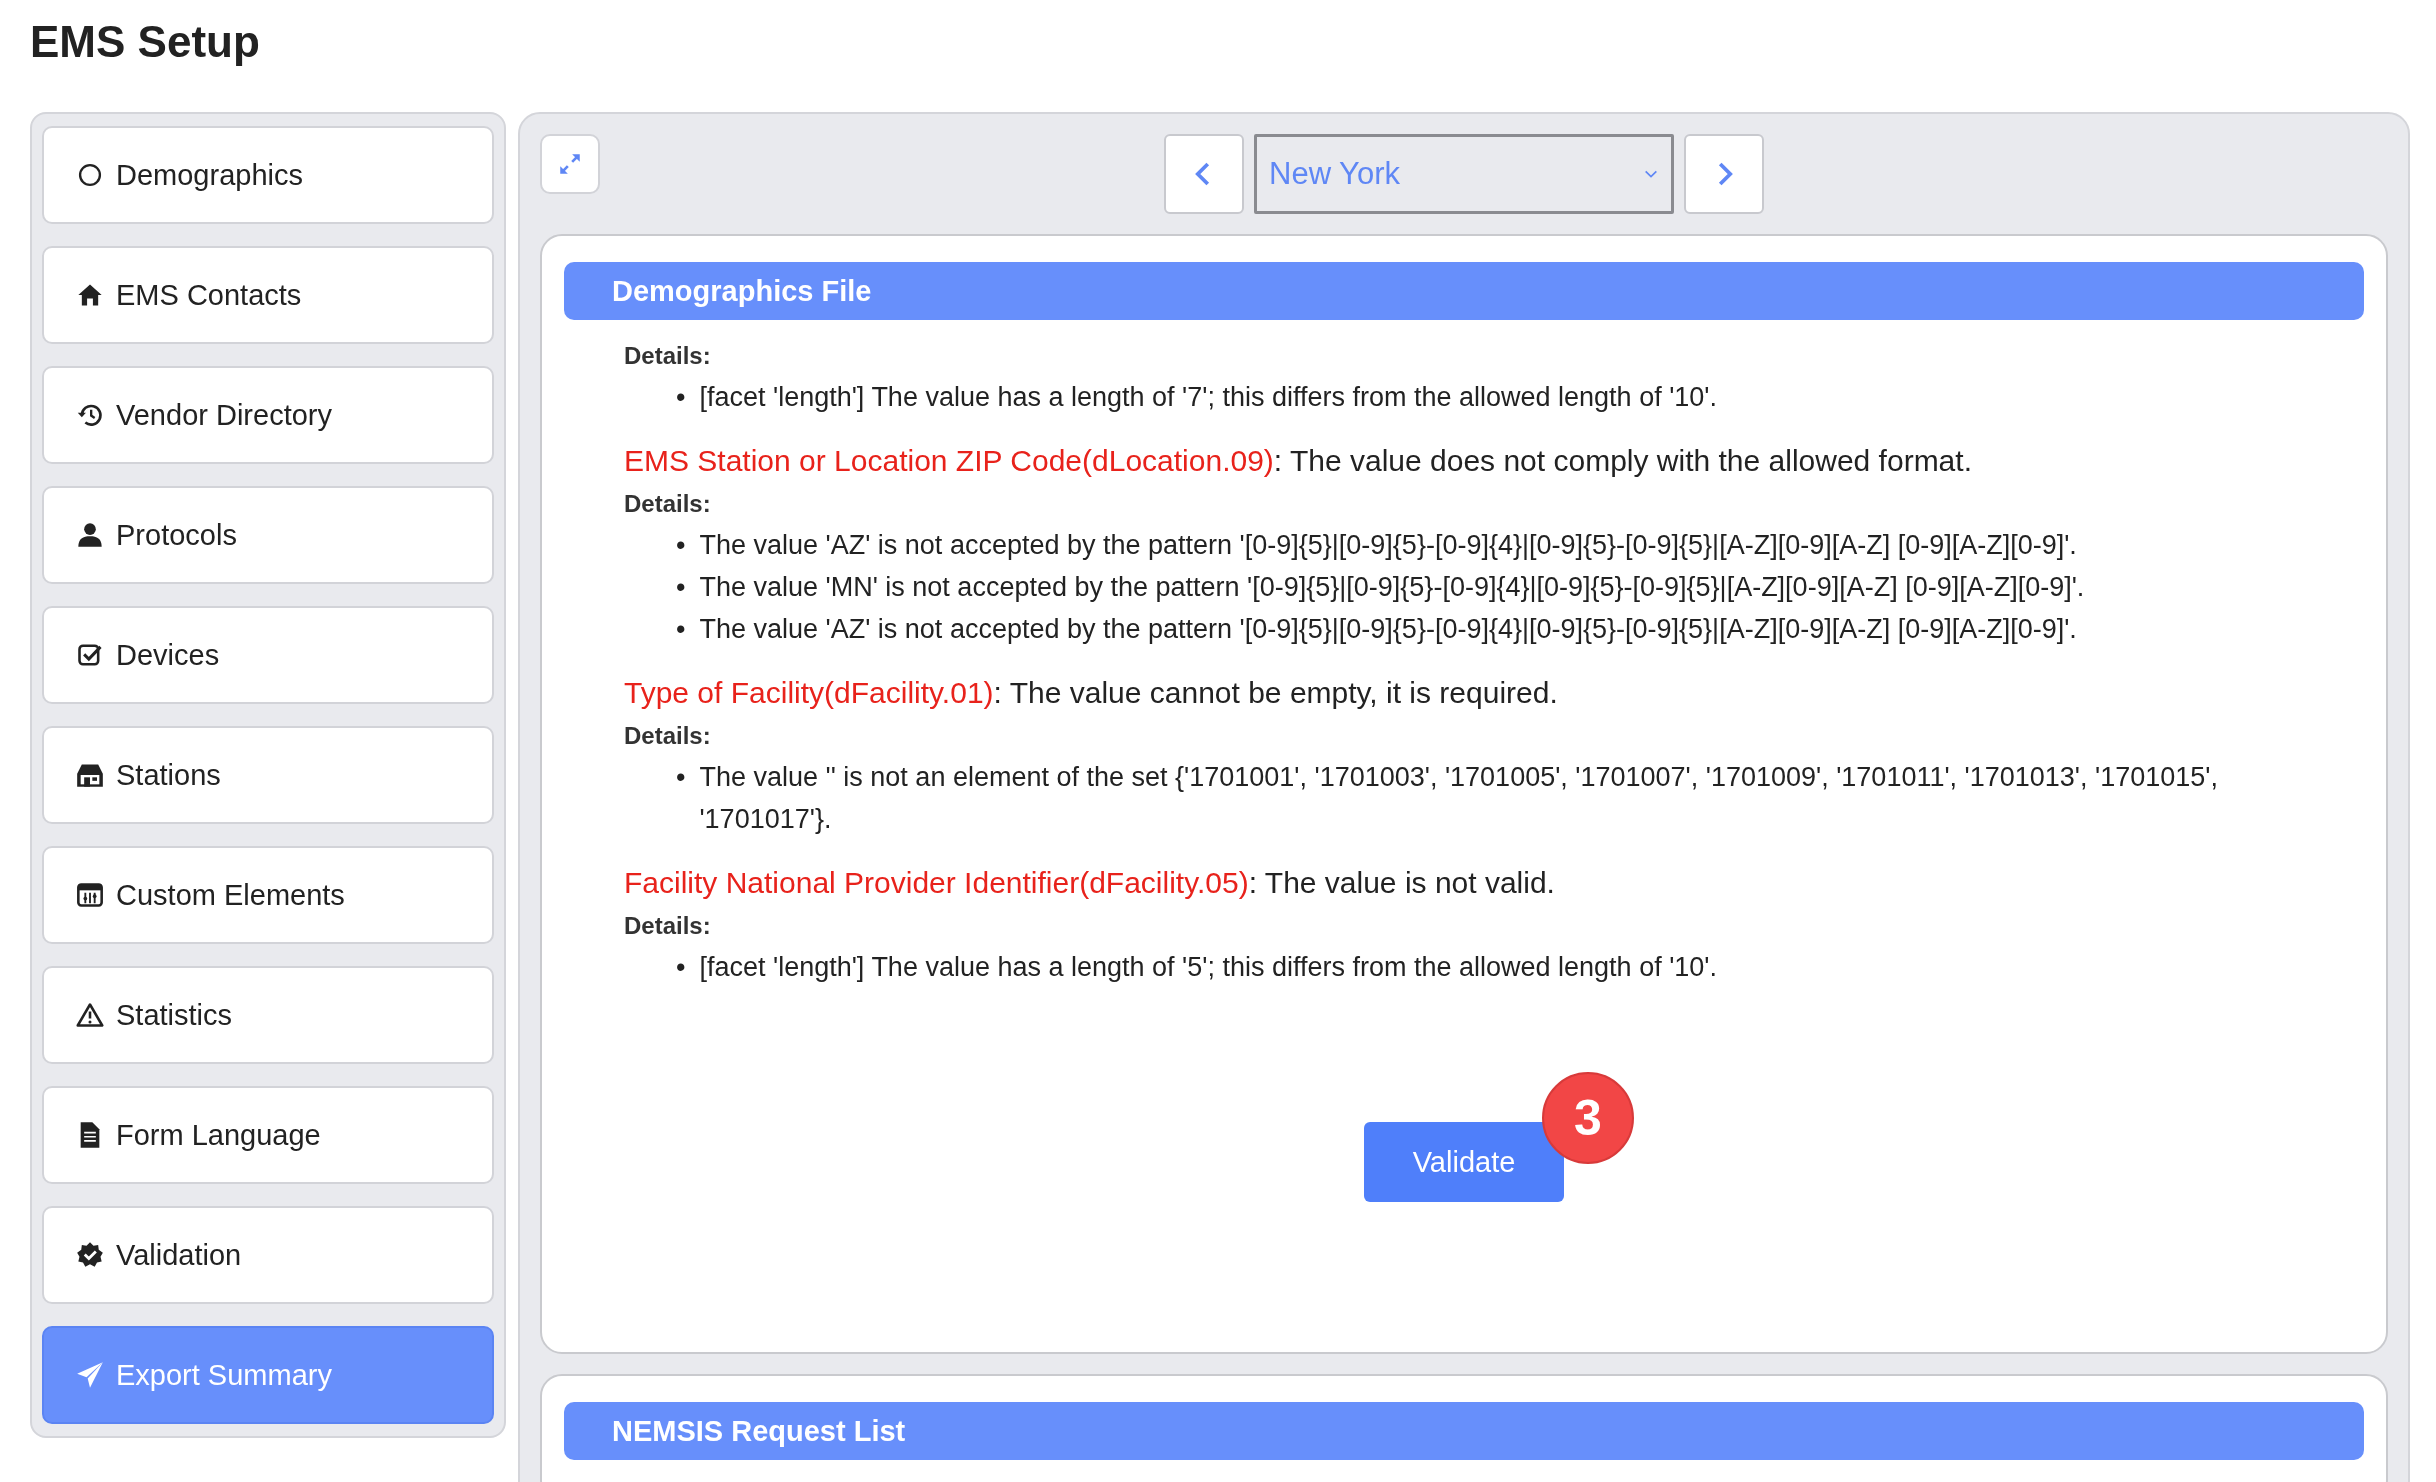  I want to click on error-message: EMS Station or Location ZIP Code(dLocation.09): The value does not comply with the allowed format., so click(1298, 461).